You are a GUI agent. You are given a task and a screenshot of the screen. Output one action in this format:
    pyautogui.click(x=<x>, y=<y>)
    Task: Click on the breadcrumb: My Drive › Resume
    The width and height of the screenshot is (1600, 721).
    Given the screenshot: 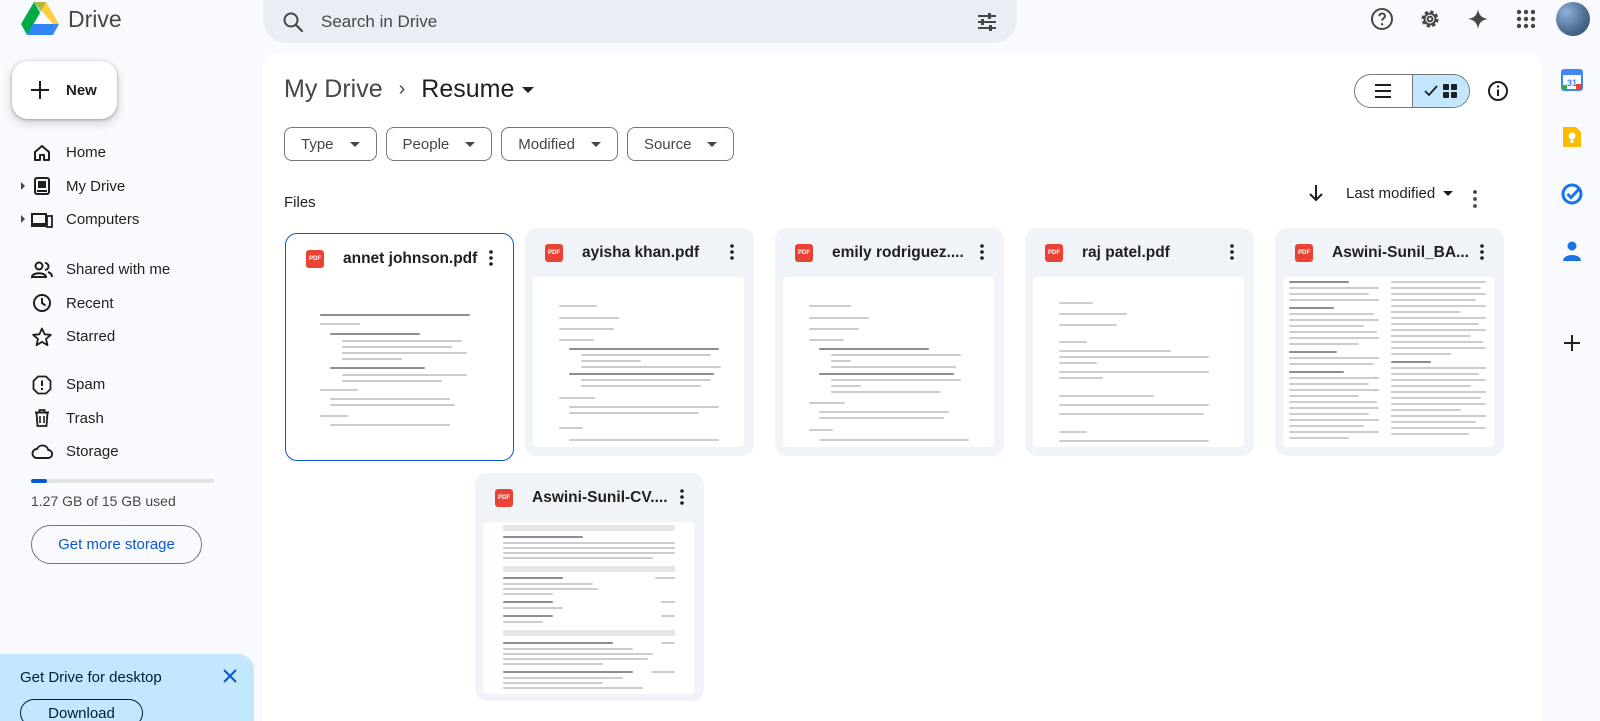 What is the action you would take?
    pyautogui.click(x=409, y=89)
    